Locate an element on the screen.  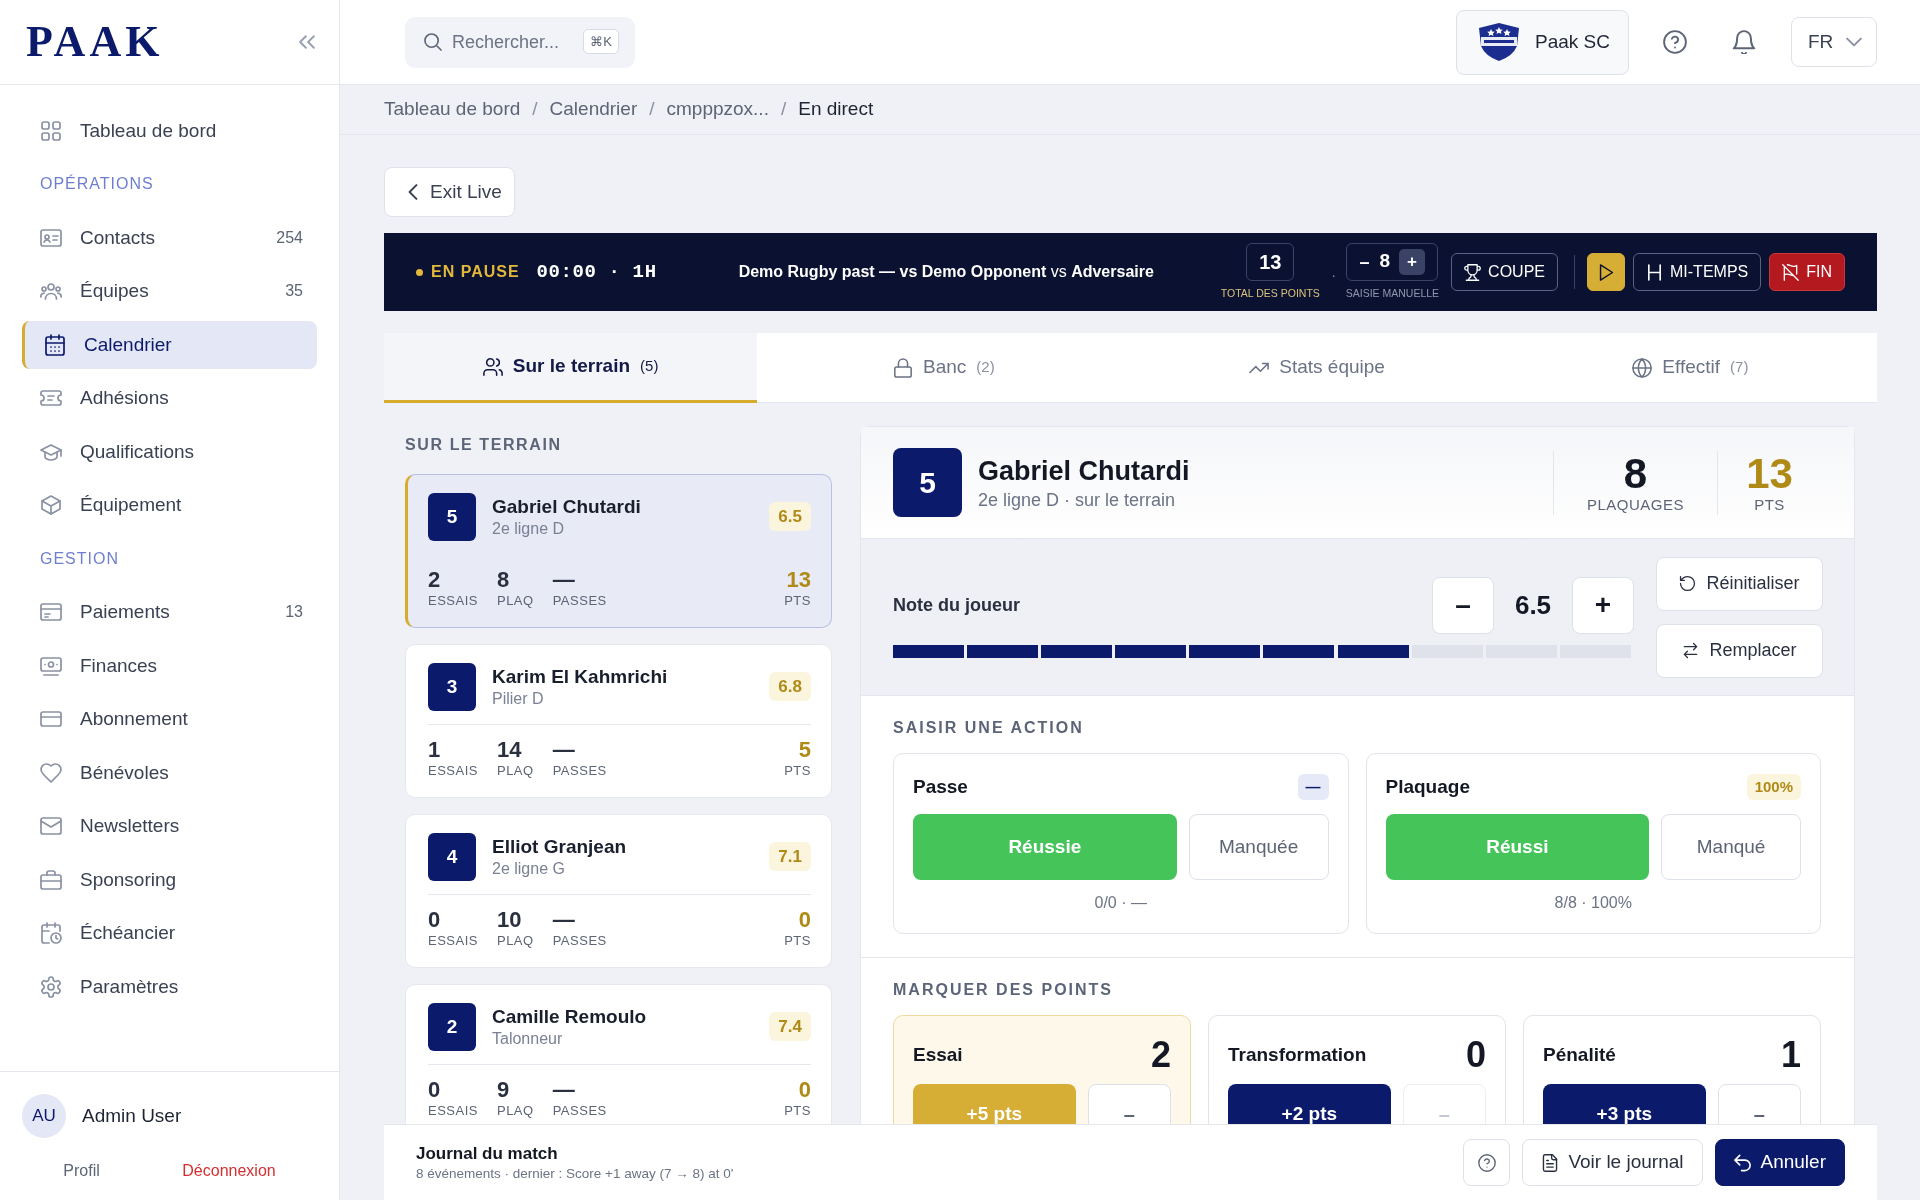
add-points-button: +2 pts is located at coordinates (1309, 1104).